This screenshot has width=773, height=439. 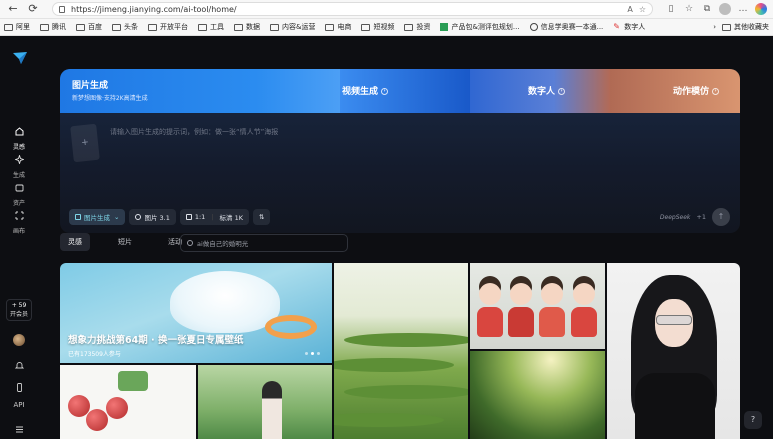 I want to click on copilot-icon, so click(x=761, y=9).